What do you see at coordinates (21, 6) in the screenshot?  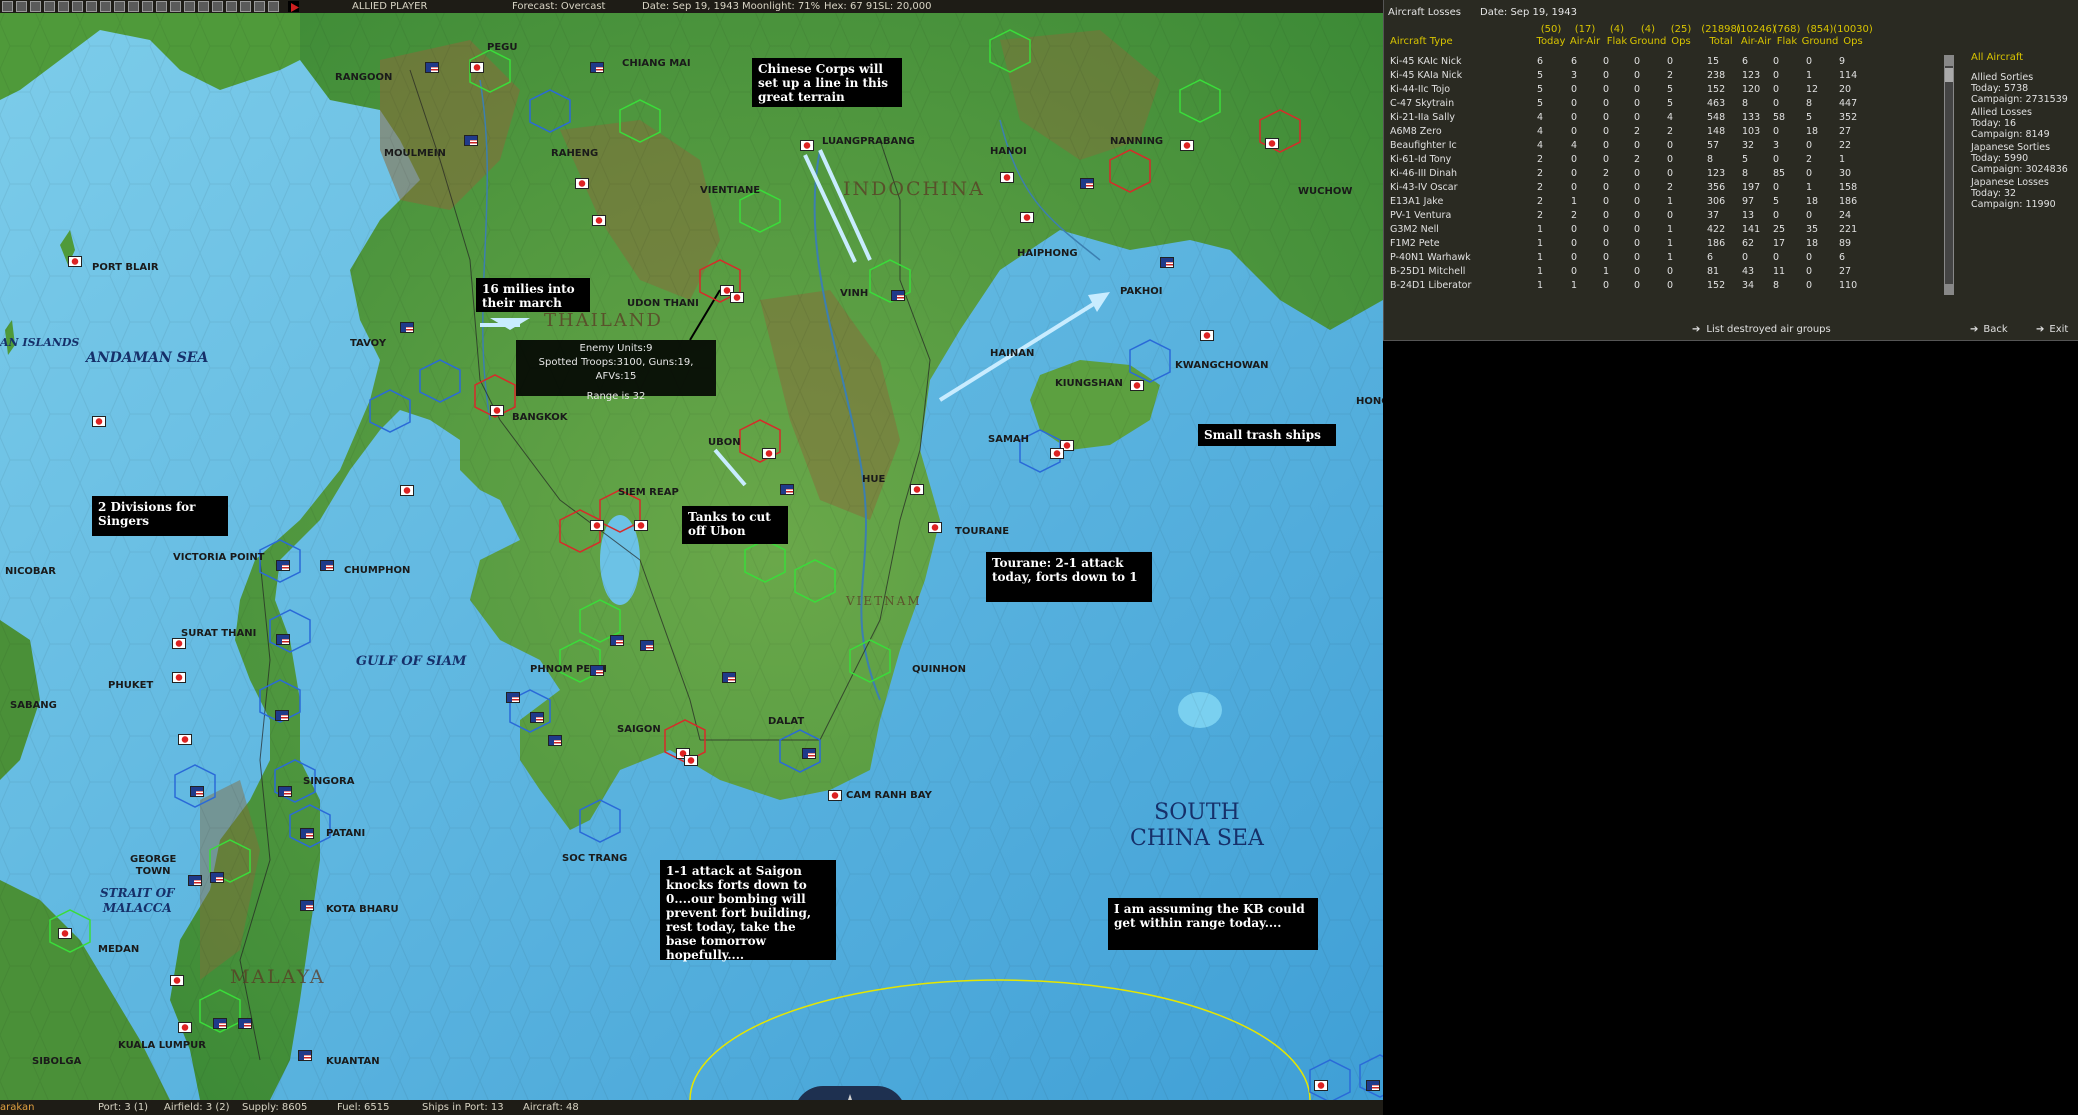 I see `save-icon` at bounding box center [21, 6].